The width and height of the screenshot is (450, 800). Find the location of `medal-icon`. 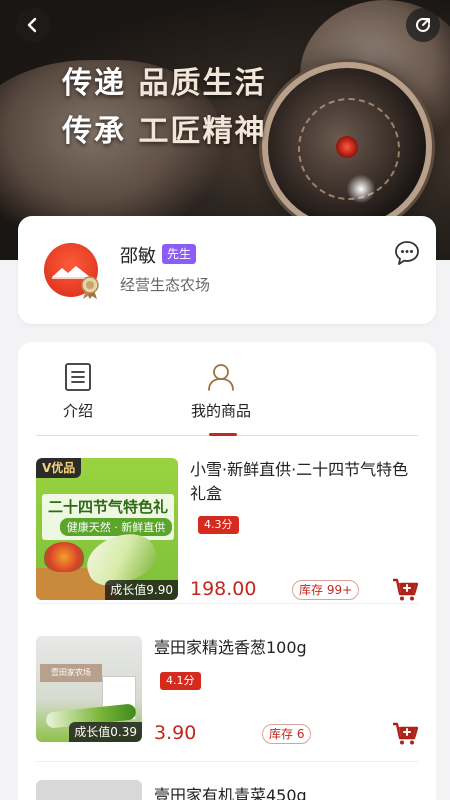

medal-icon is located at coordinates (90, 287).